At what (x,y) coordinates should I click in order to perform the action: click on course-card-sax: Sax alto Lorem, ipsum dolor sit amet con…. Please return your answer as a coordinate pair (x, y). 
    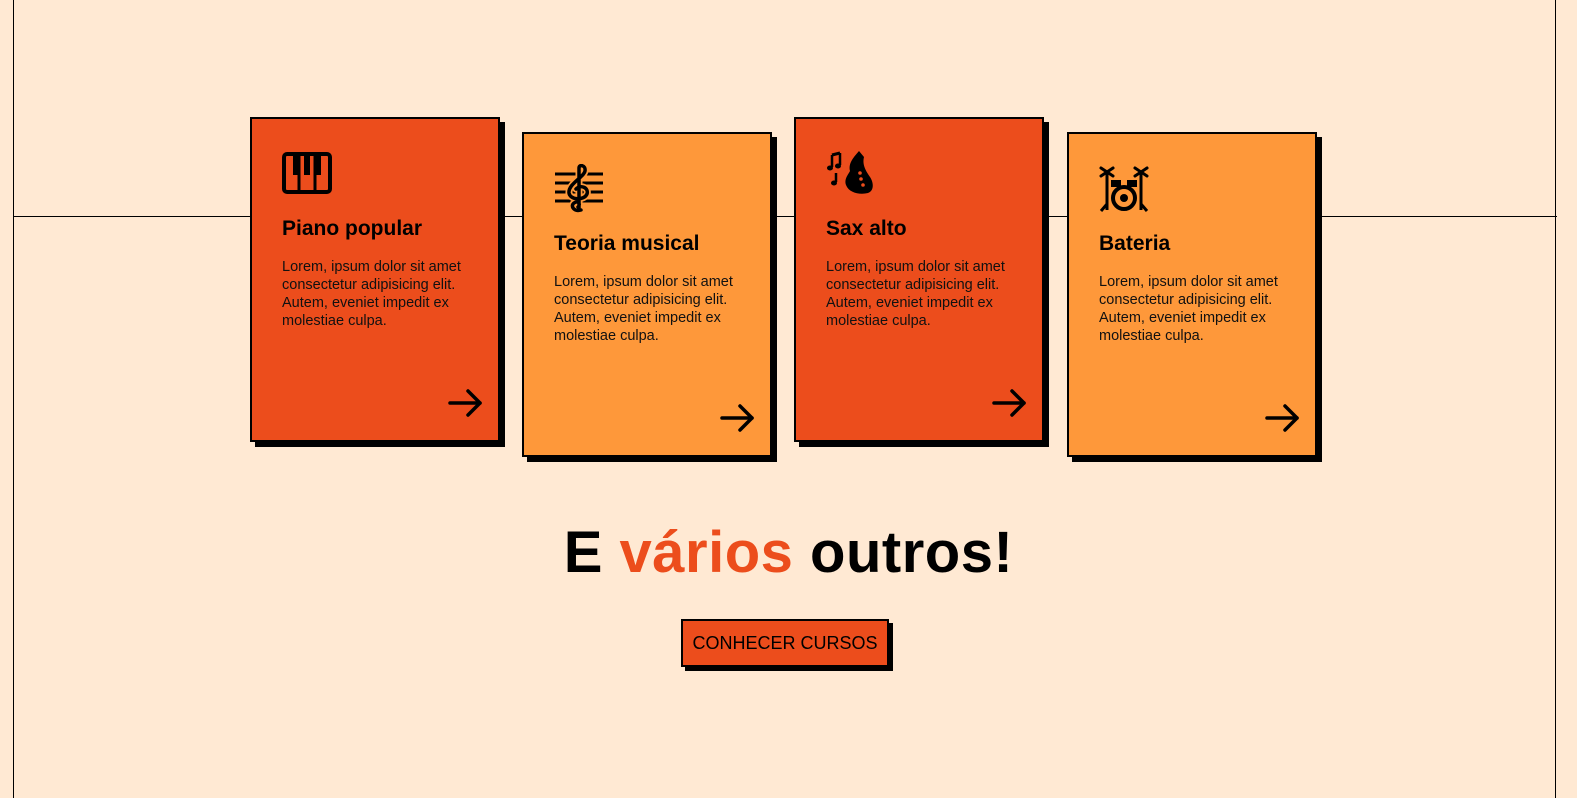
    Looking at the image, I should click on (919, 279).